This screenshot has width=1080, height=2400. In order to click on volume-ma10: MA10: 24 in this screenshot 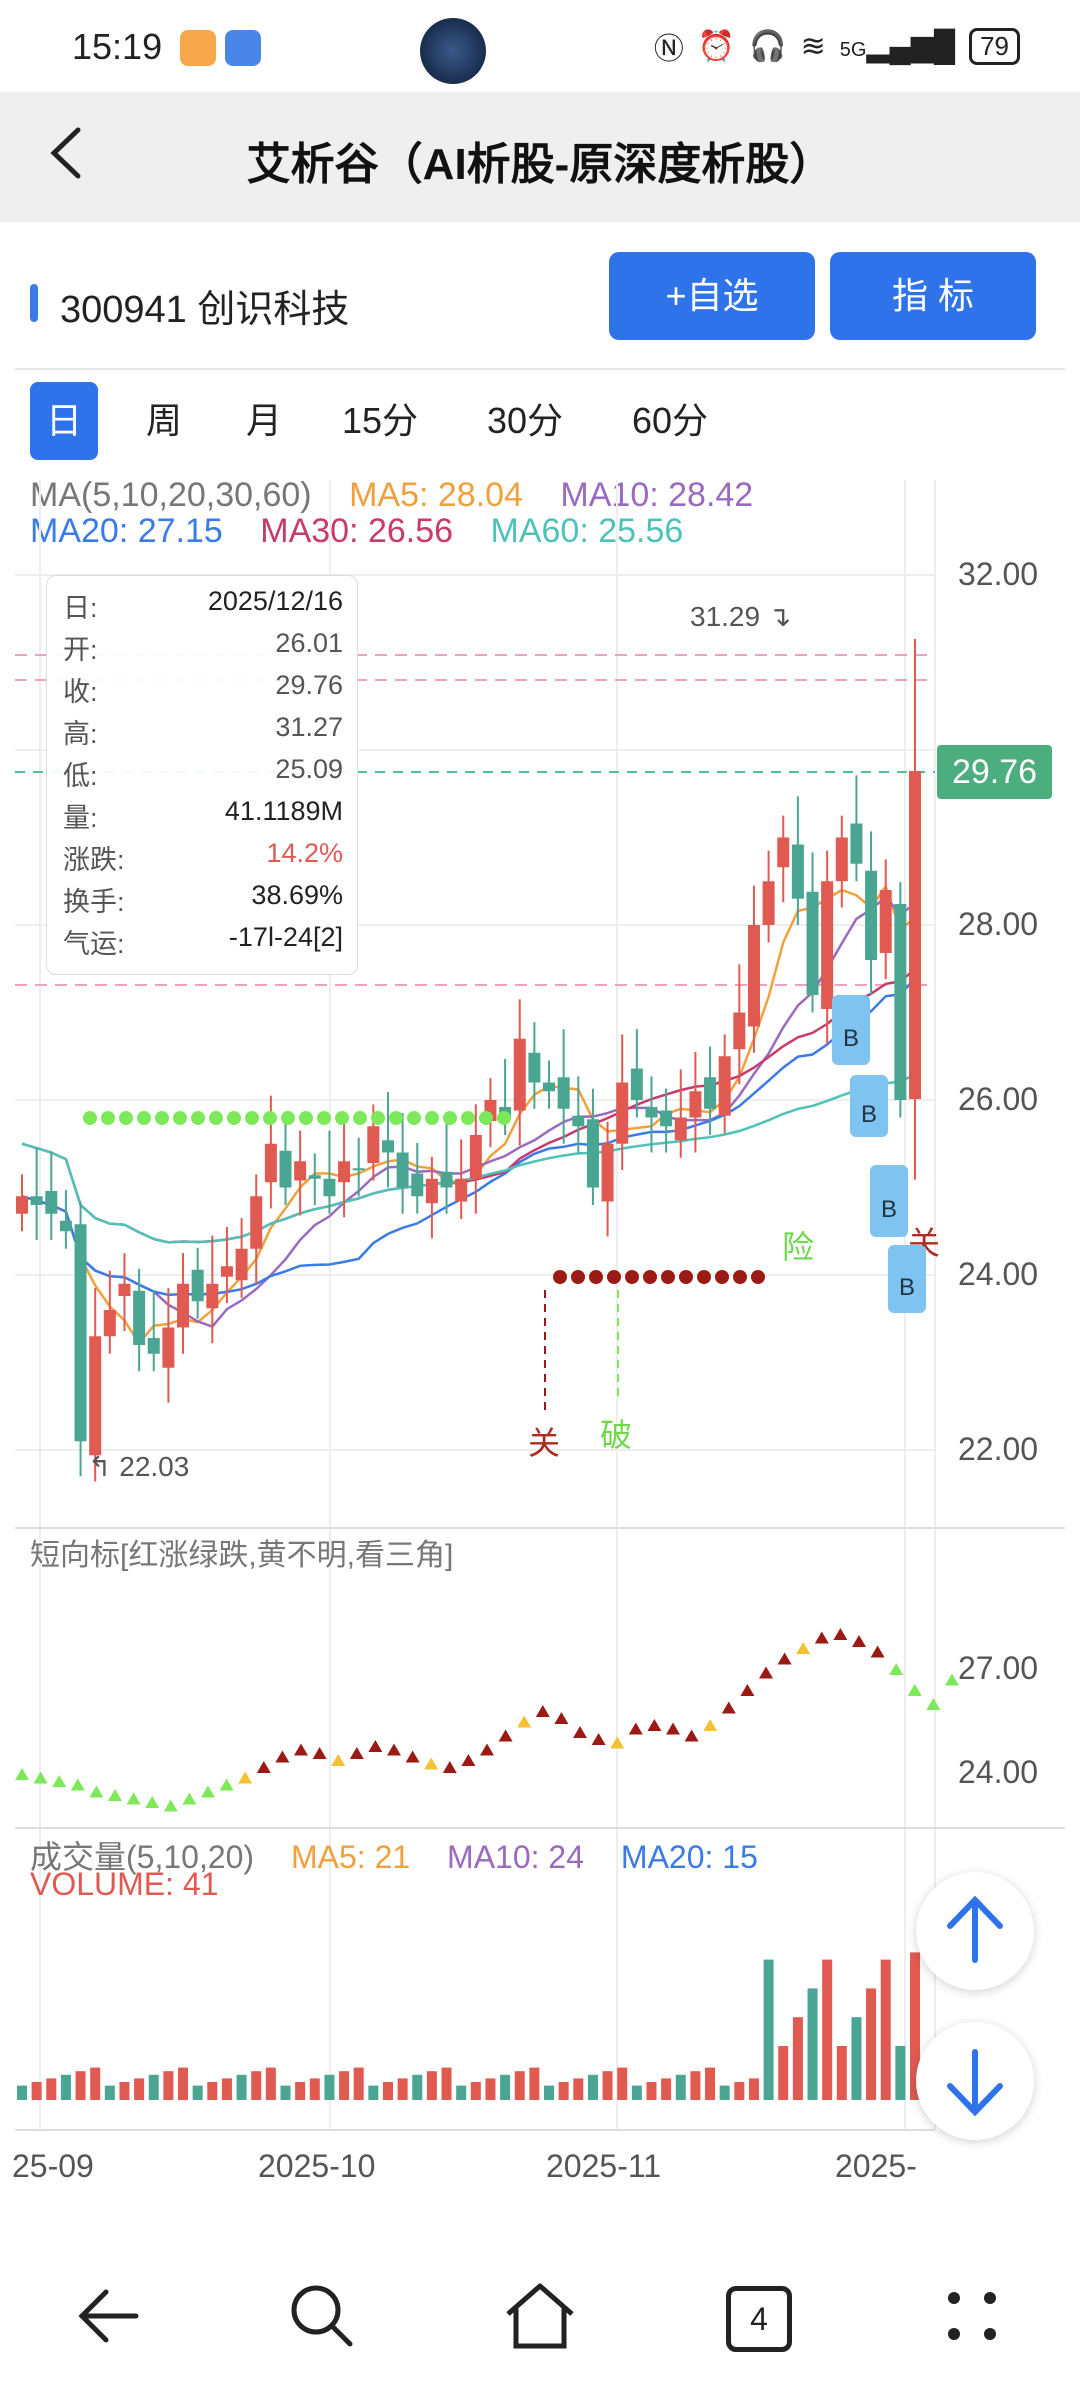, I will do `click(516, 1857)`.